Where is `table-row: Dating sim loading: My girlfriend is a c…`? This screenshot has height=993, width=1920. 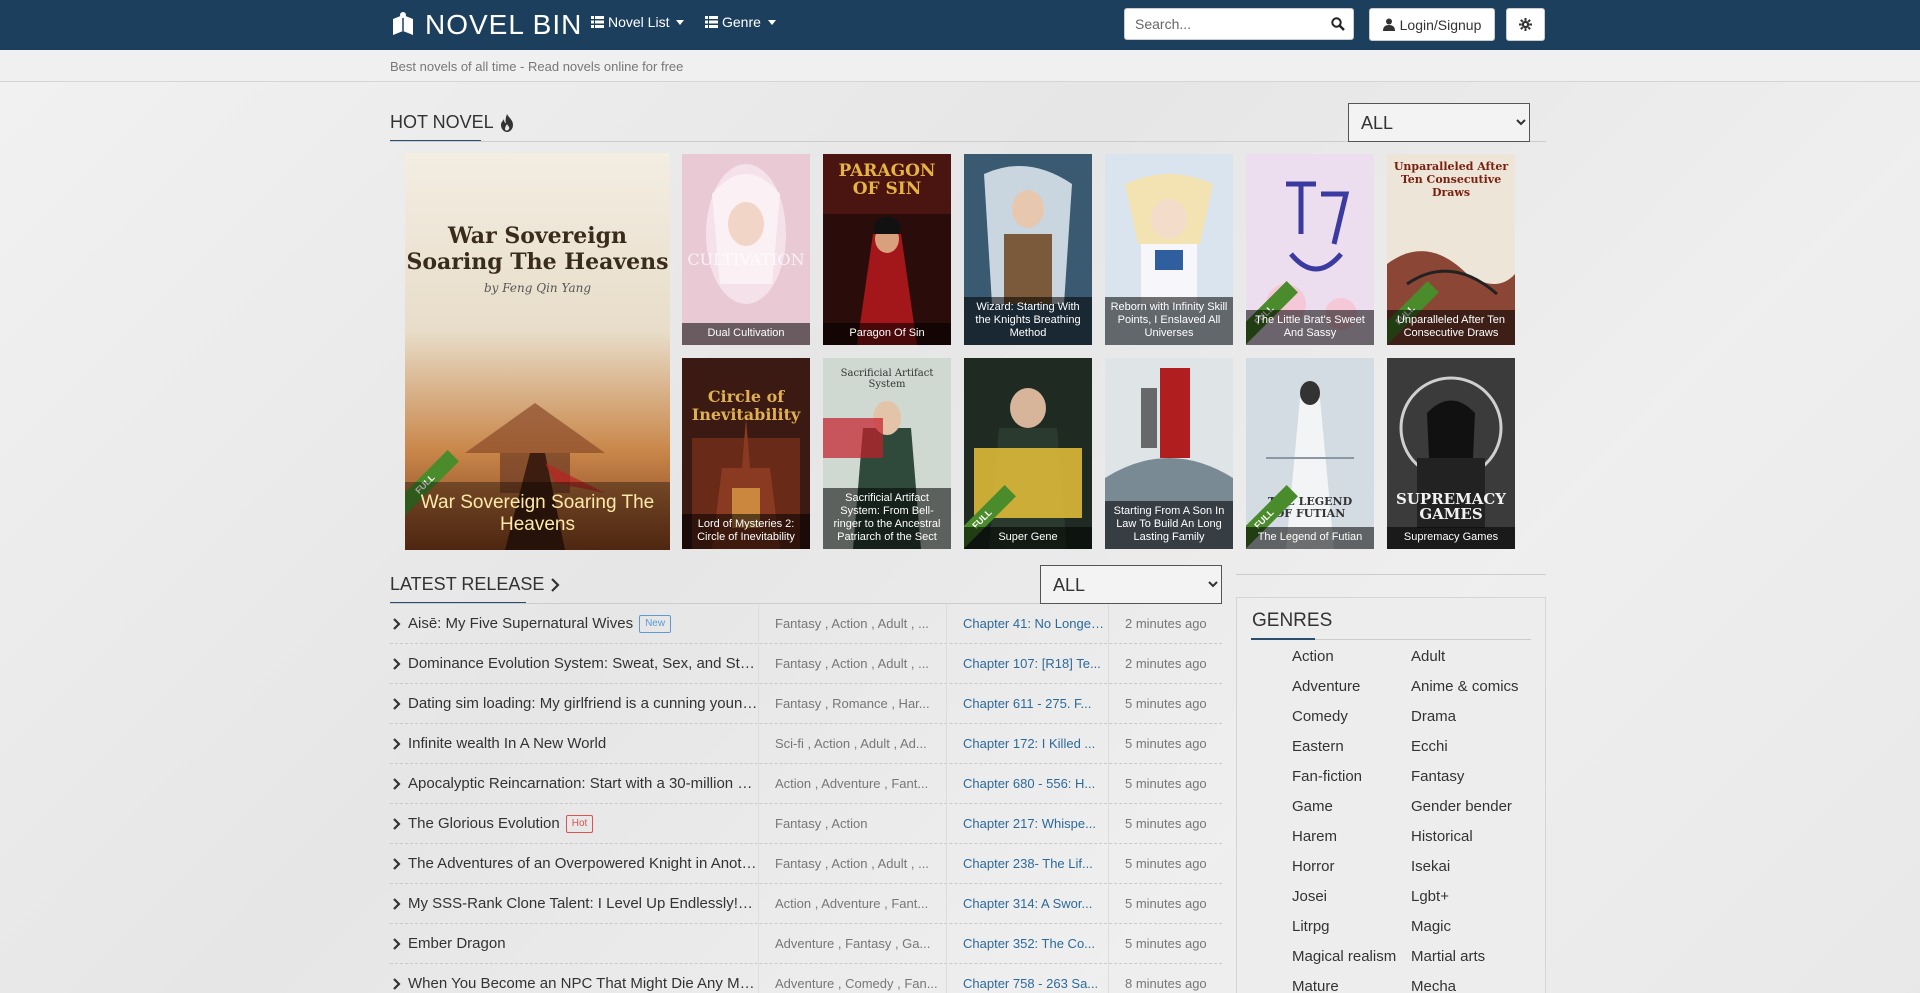 table-row: Dating sim loading: My girlfriend is a c… is located at coordinates (806, 704).